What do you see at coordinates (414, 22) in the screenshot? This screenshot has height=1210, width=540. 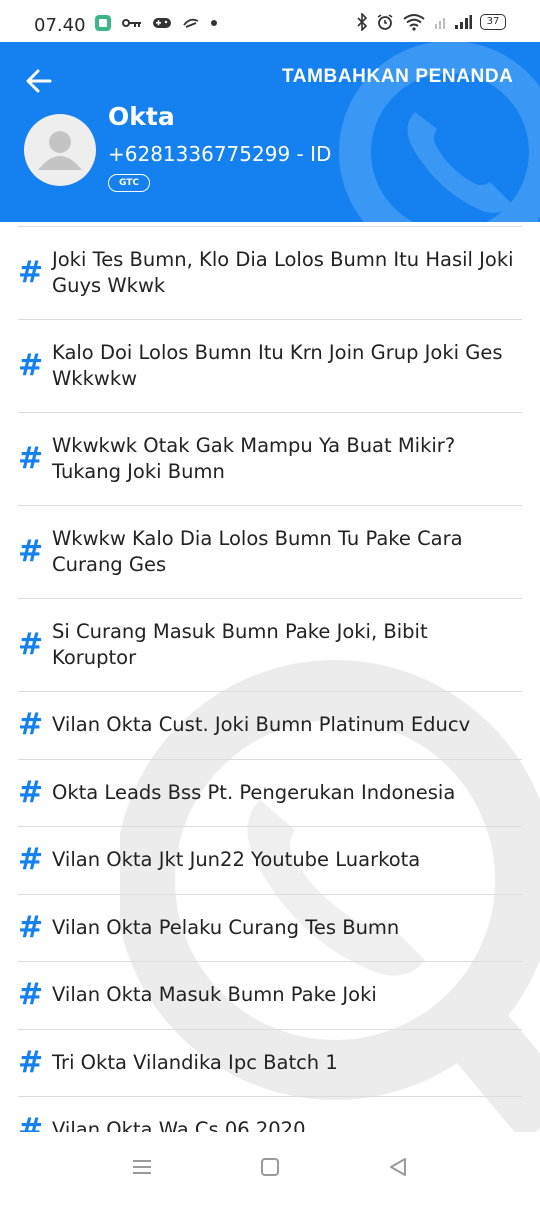 I see `wifi-icon` at bounding box center [414, 22].